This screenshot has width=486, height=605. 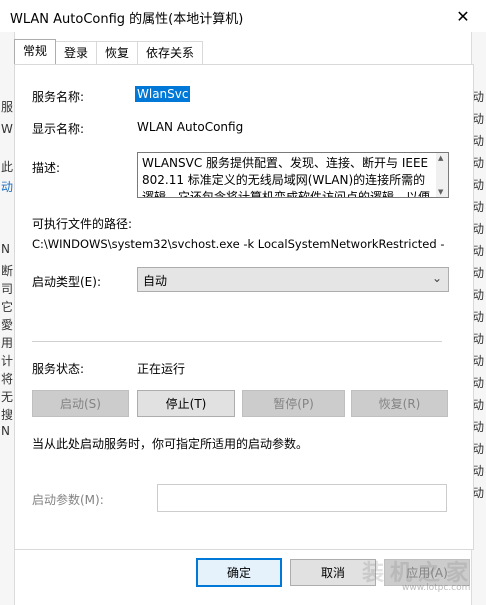 I want to click on bg-glyph: 愛, so click(x=7, y=325).